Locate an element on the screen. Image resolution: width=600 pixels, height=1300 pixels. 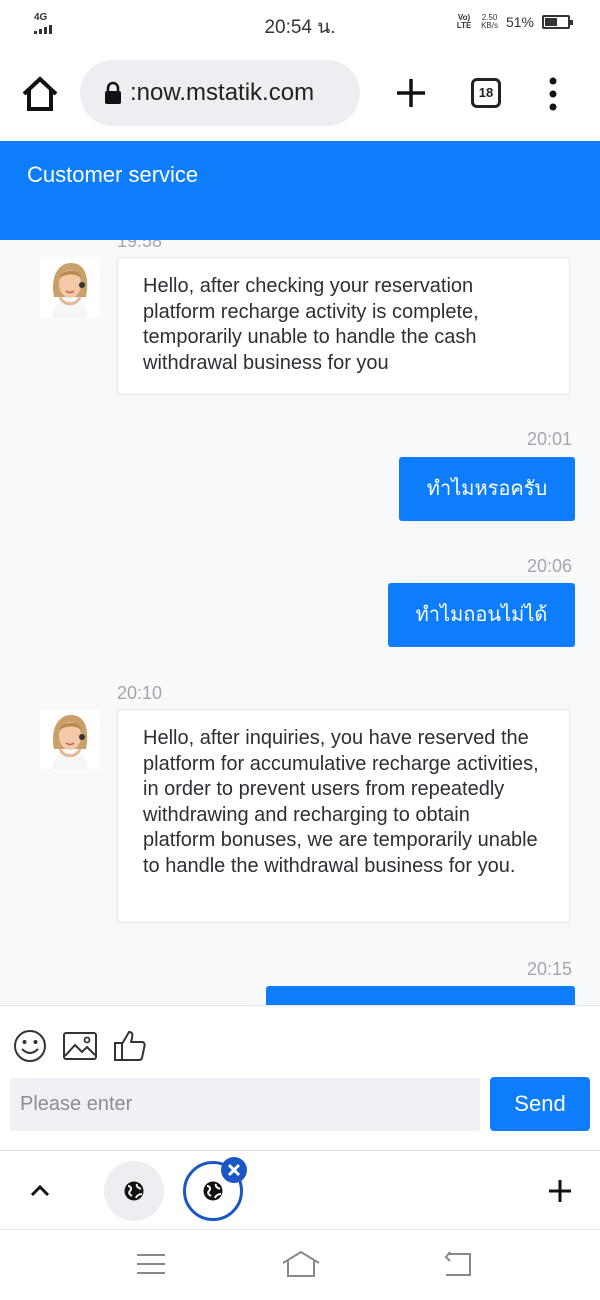
network-speed-unit: KB/s is located at coordinates (489, 25).